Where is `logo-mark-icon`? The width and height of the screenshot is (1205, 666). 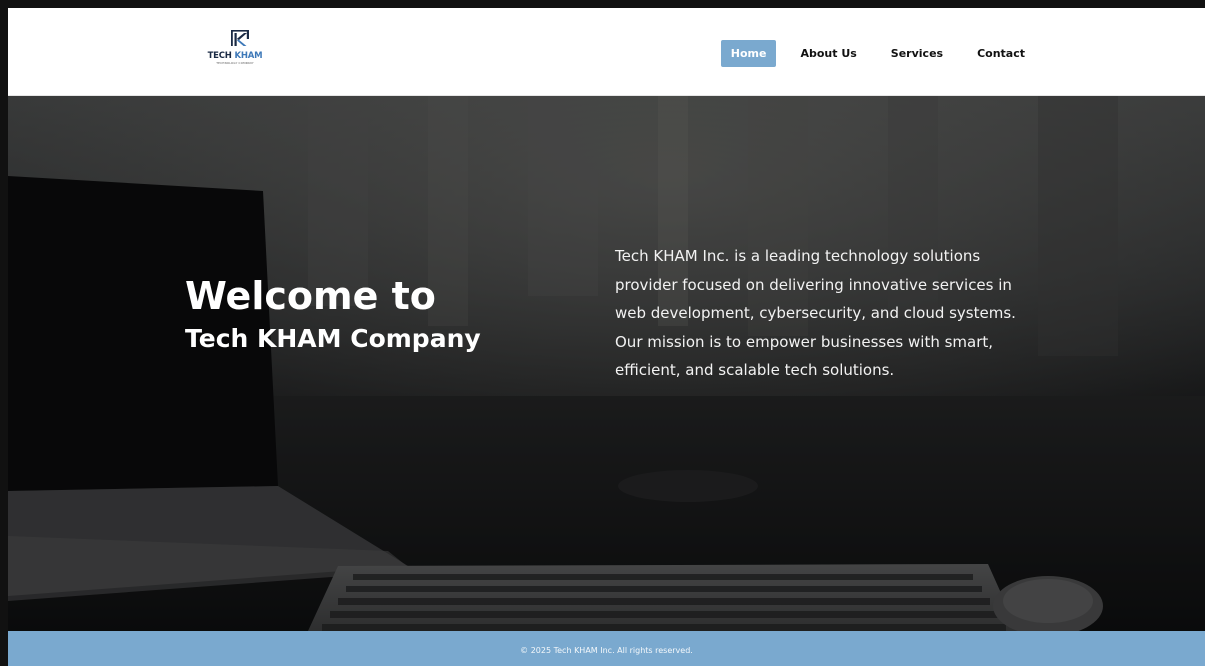 logo-mark-icon is located at coordinates (240, 38).